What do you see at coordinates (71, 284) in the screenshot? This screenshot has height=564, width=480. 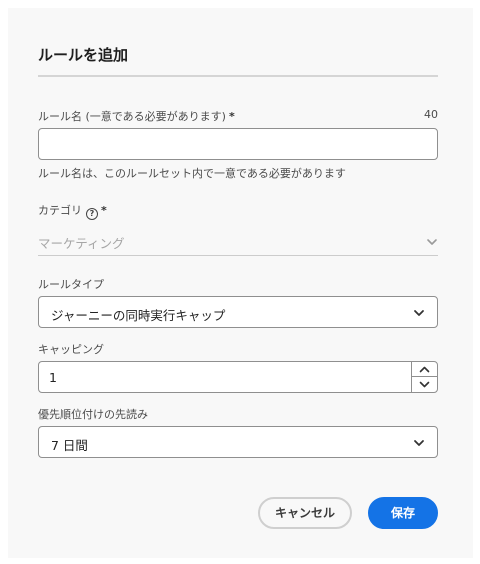 I see `rule-type-label: ルールタイプ` at bounding box center [71, 284].